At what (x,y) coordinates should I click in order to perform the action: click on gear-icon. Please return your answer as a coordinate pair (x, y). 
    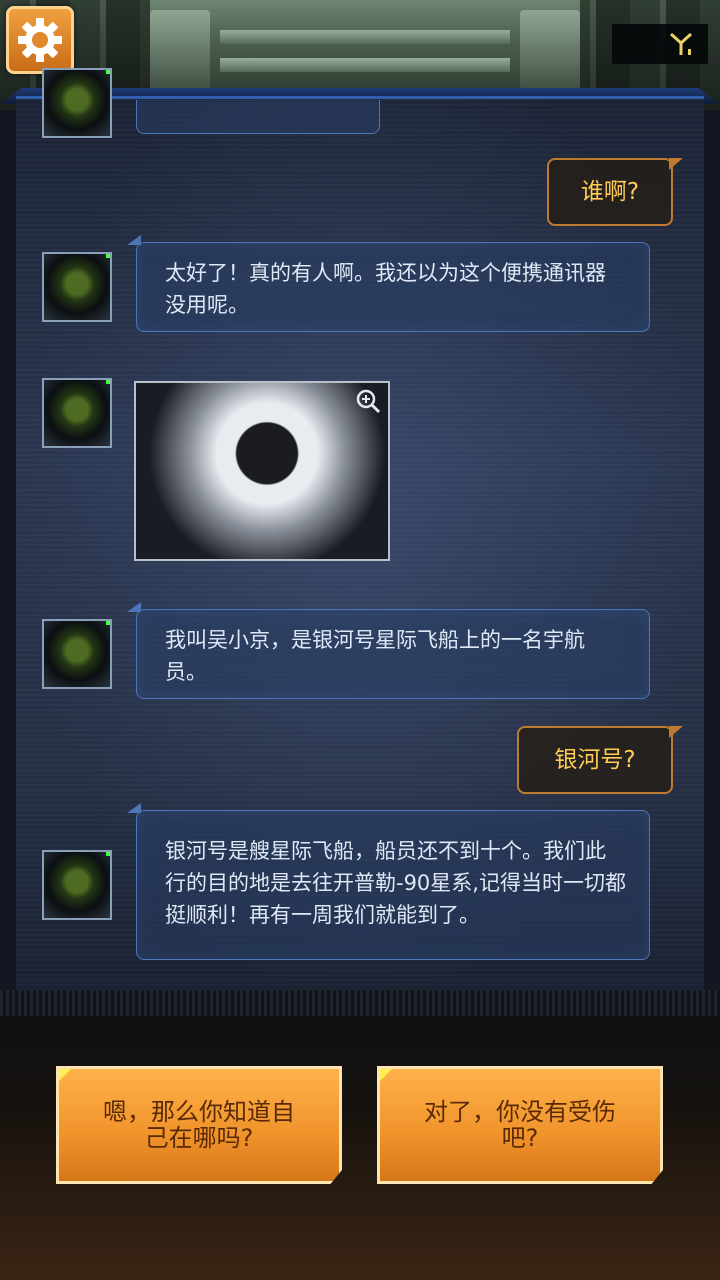
    Looking at the image, I should click on (40, 40).